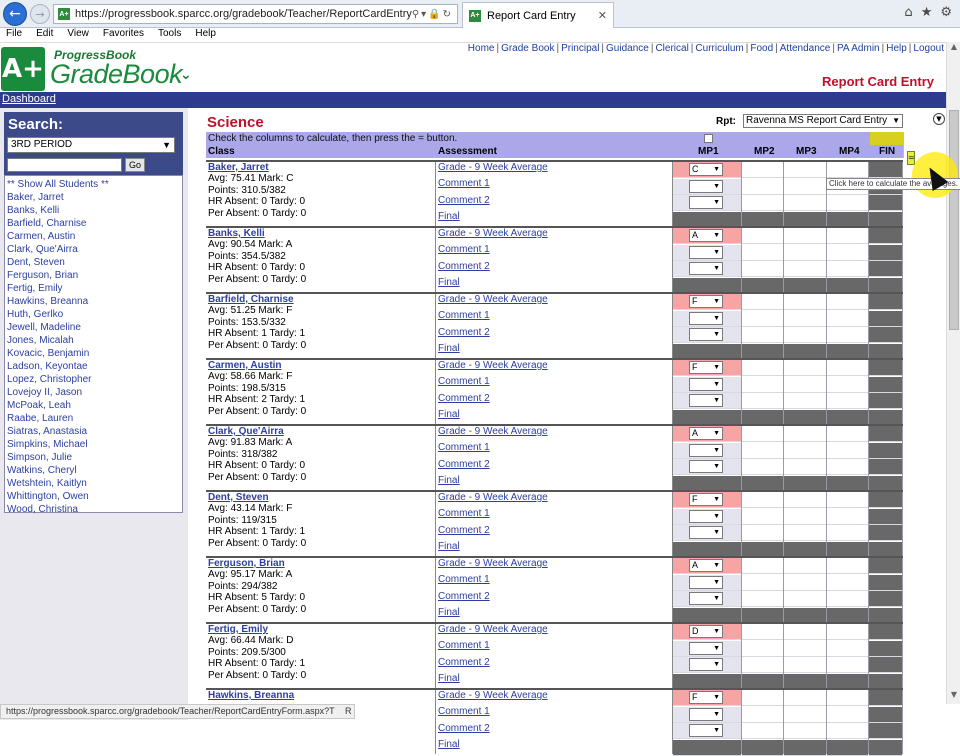  I want to click on student-link: Dent, Steven, so click(94, 262).